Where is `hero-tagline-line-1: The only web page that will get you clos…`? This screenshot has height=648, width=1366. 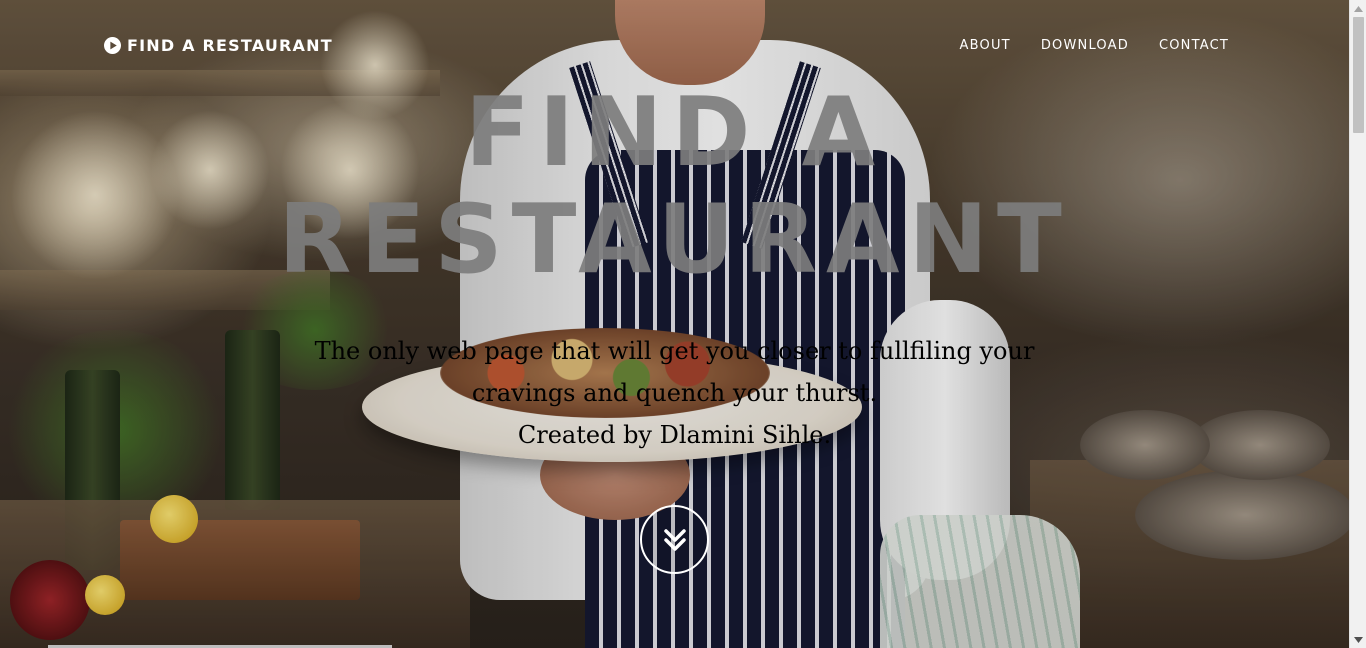
hero-tagline-line-1: The only web page that will get you clos… is located at coordinates (674, 351).